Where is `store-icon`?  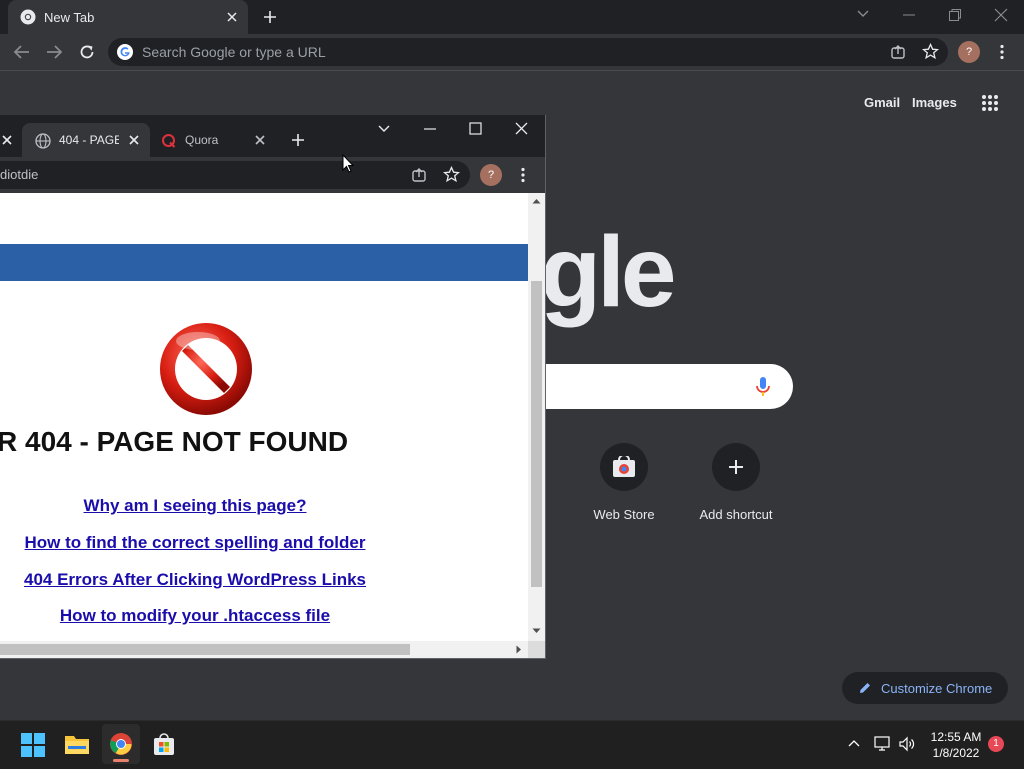
store-icon is located at coordinates (164, 744).